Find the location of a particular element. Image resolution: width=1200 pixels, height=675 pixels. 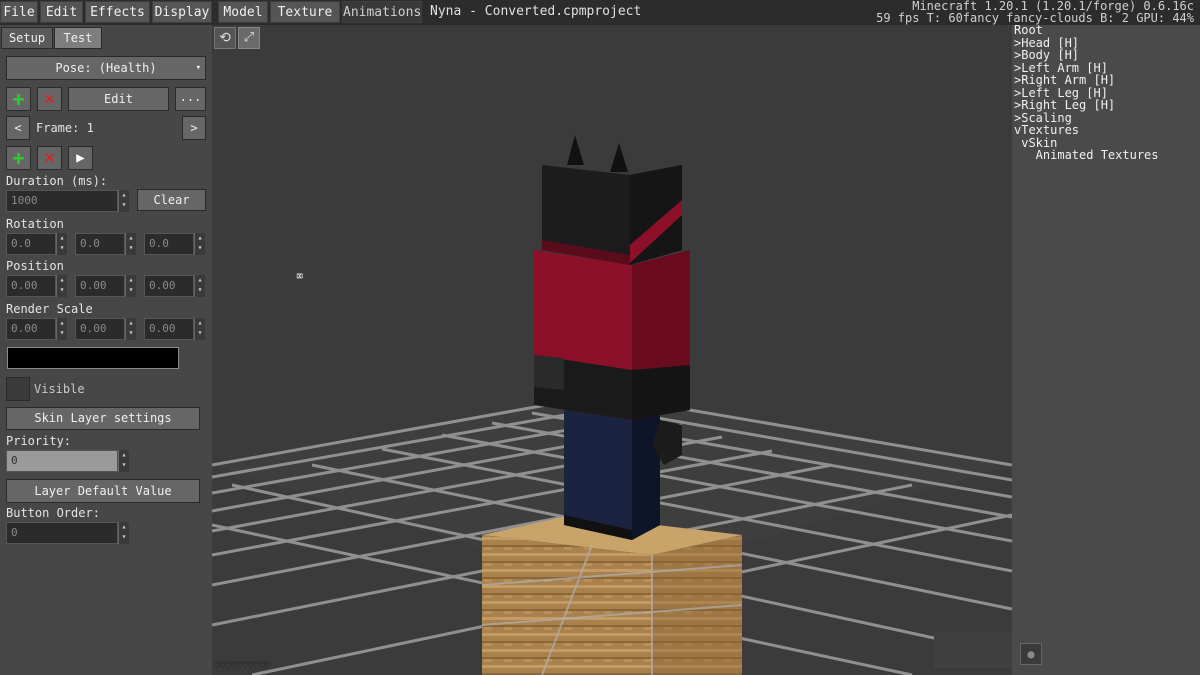

render-scale-label: Render Scale is located at coordinates (49, 309).